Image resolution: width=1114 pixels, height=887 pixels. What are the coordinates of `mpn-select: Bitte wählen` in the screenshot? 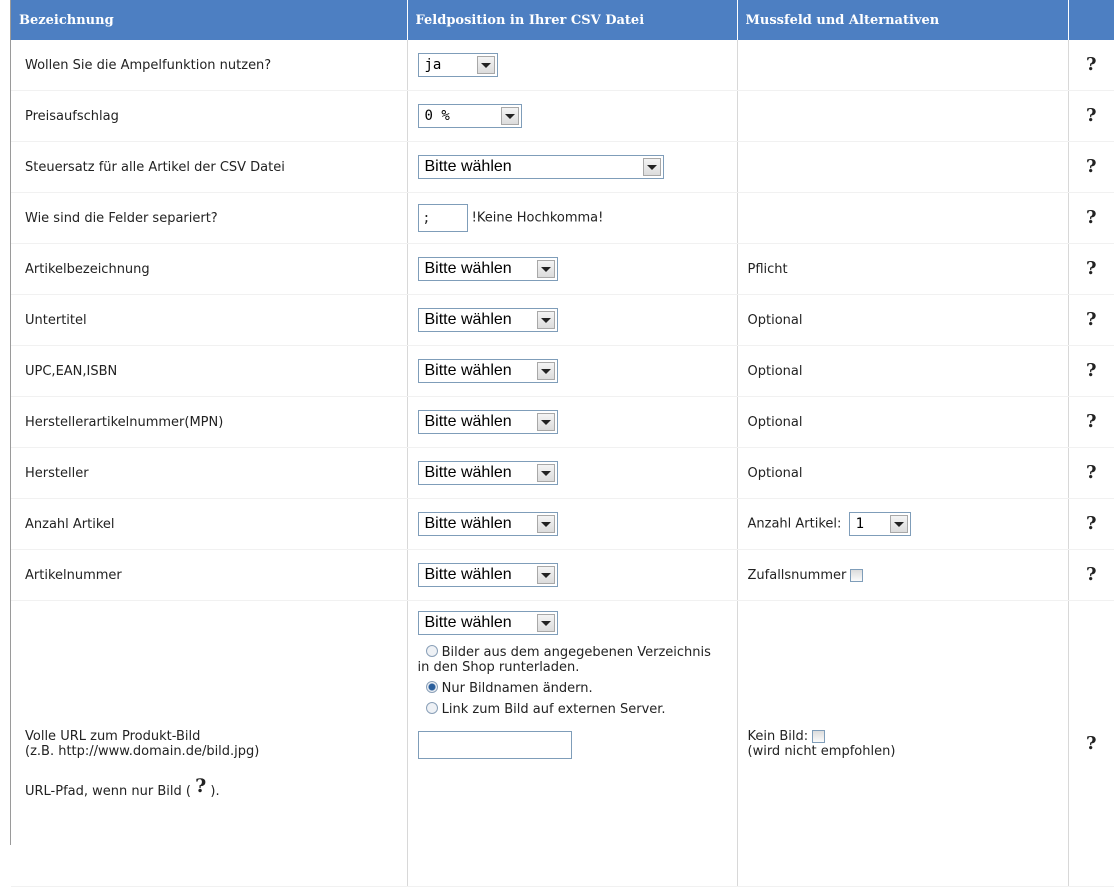 It's located at (487, 422).